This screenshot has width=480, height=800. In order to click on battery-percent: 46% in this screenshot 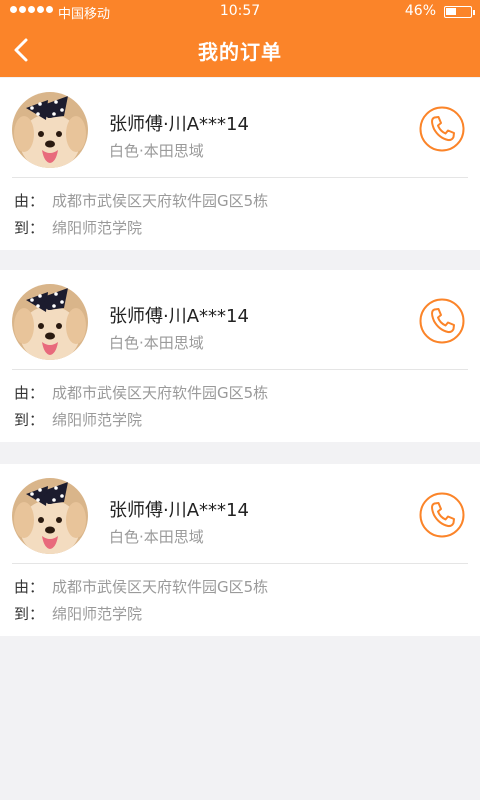, I will do `click(420, 11)`.